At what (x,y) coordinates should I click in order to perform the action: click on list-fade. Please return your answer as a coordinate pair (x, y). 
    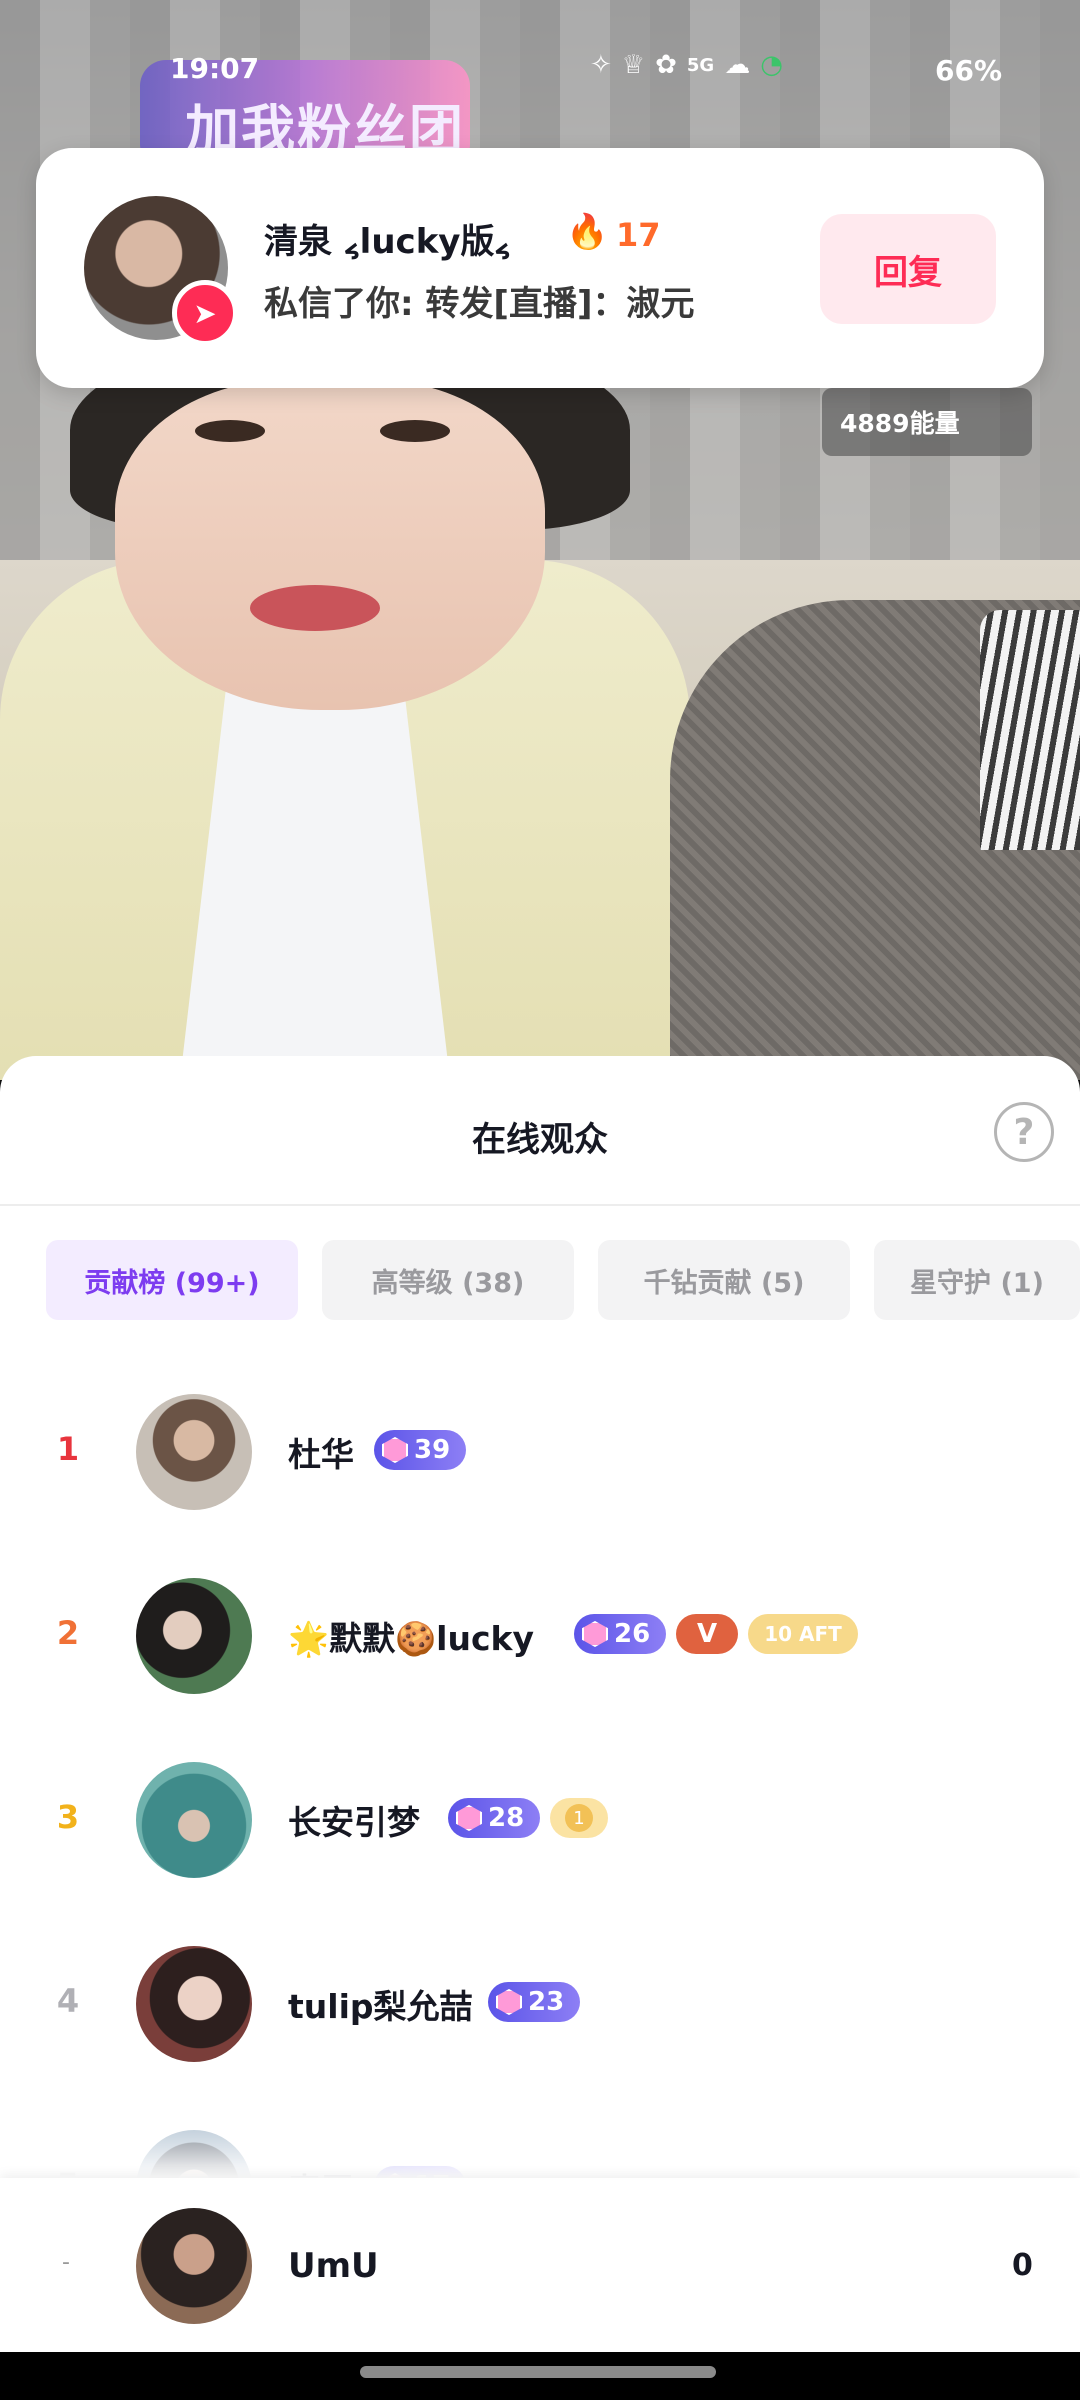
    Looking at the image, I should click on (540, 2138).